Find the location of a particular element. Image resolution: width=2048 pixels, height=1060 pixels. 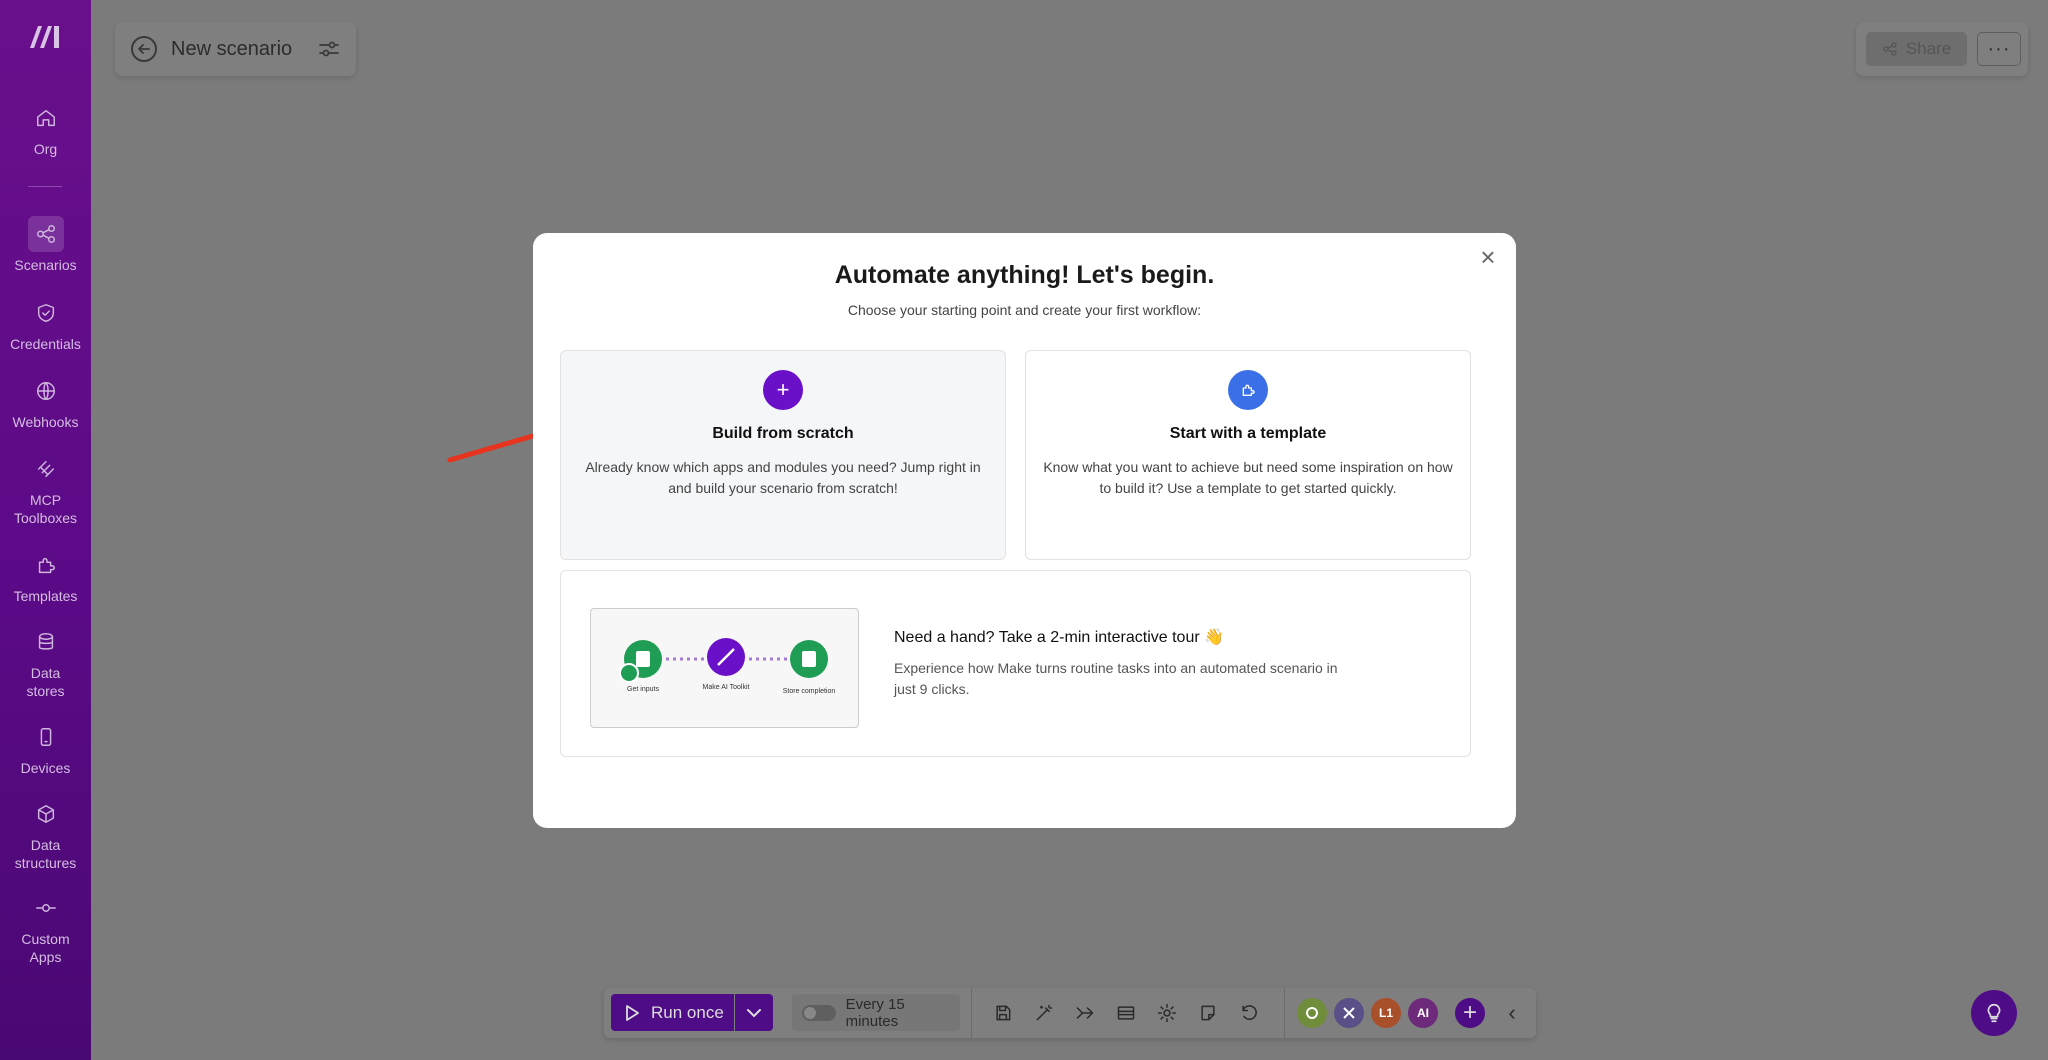

mobile-icon is located at coordinates (46, 737).